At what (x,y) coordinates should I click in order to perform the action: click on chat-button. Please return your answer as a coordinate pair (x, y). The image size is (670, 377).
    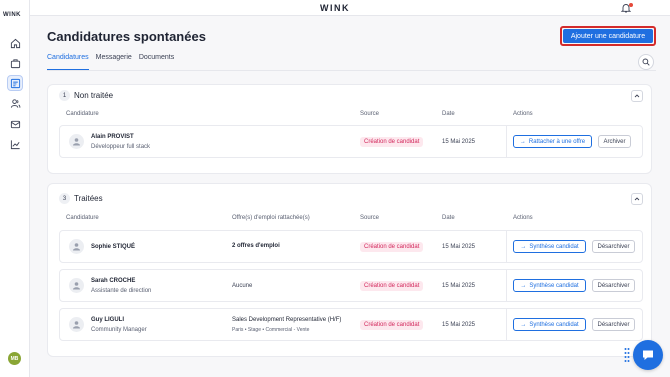
    Looking at the image, I should click on (648, 355).